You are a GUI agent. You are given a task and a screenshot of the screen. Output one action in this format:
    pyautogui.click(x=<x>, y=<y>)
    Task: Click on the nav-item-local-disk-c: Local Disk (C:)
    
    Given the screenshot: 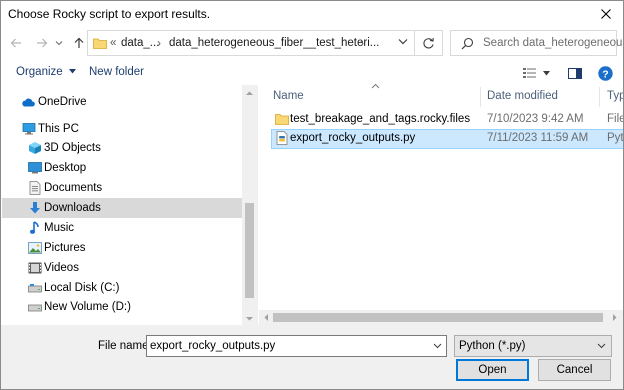 What is the action you would take?
    pyautogui.click(x=122, y=288)
    